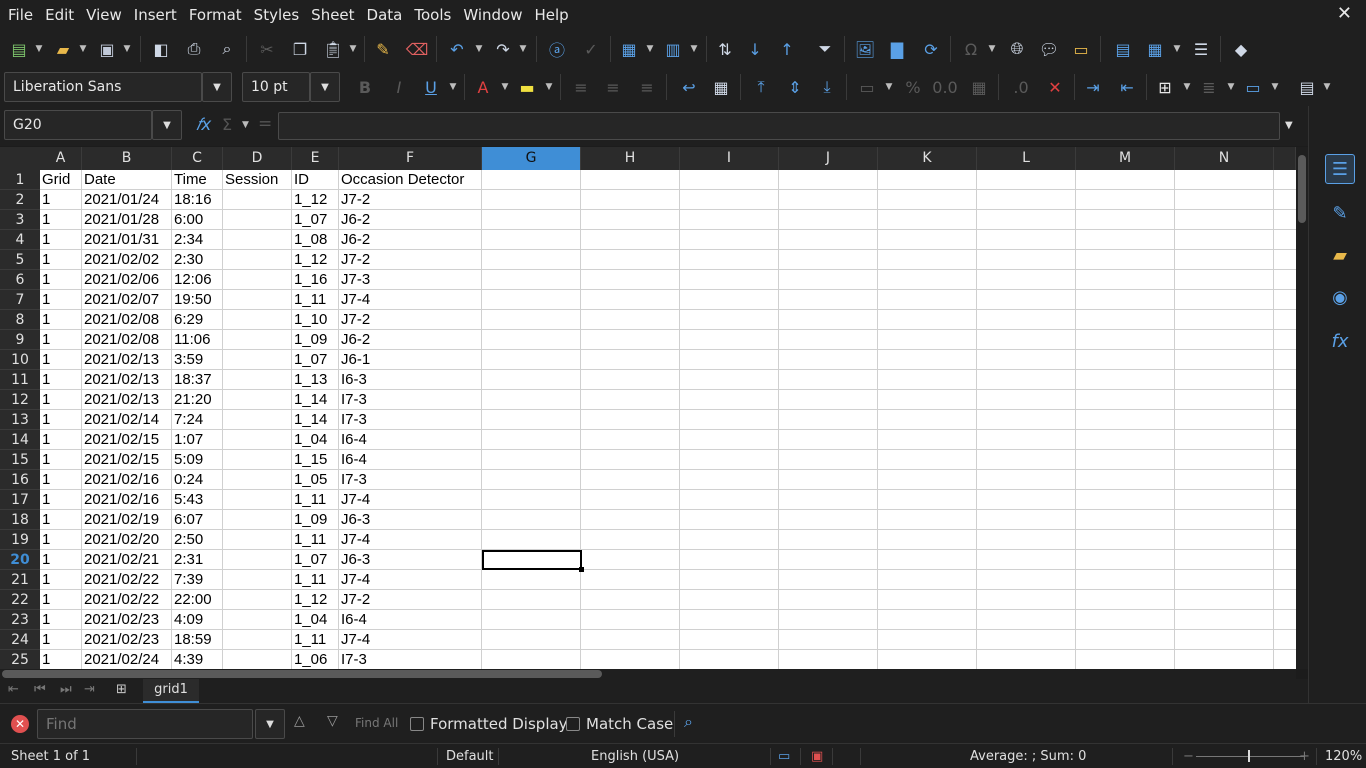  I want to click on row-header-4: 4, so click(20, 240).